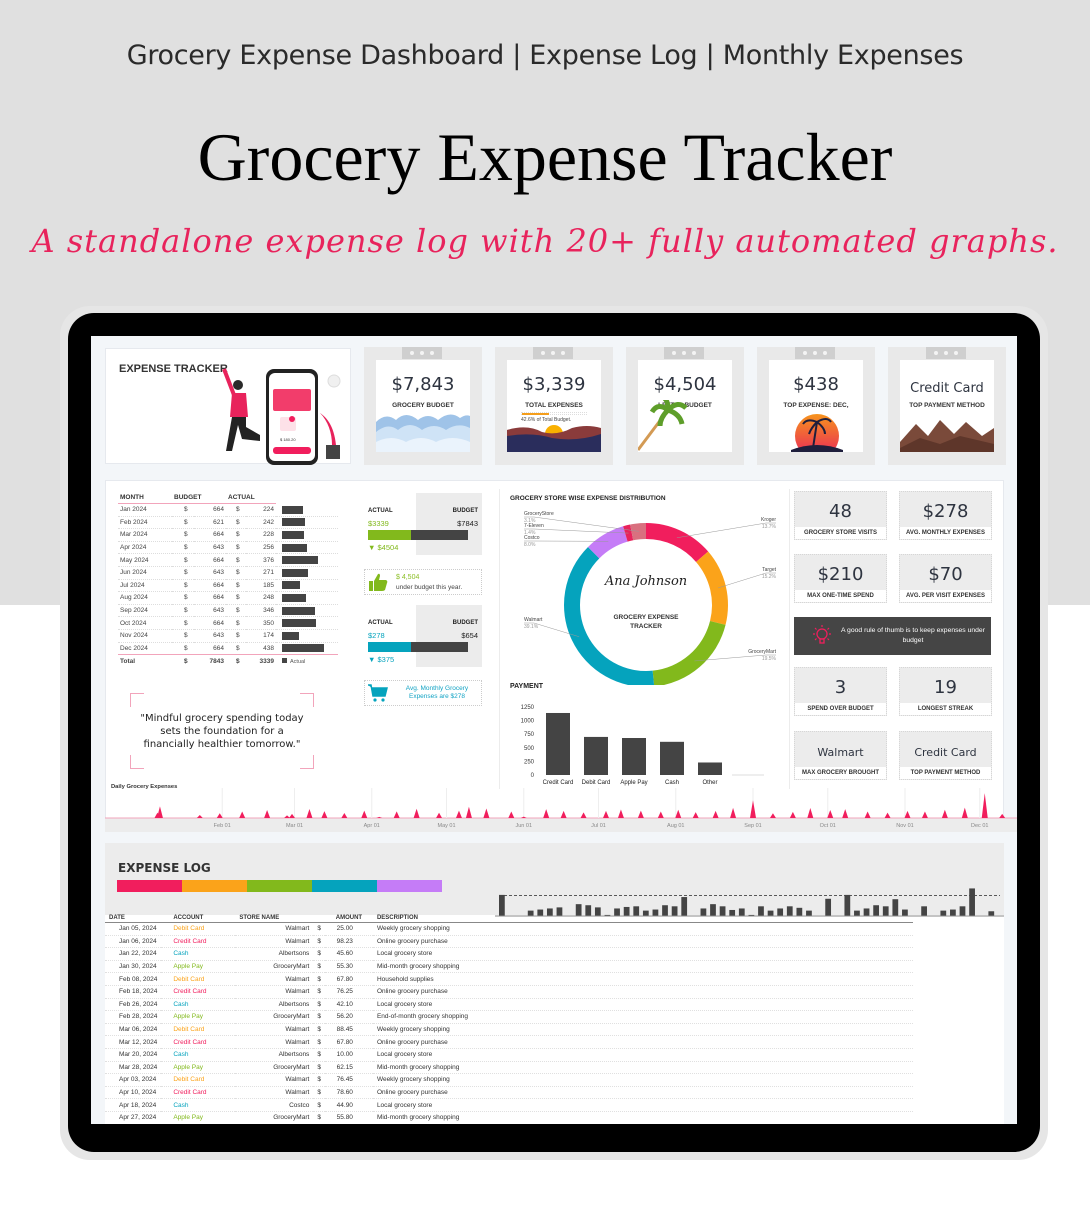 This screenshot has height=1211, width=1090. I want to click on account-cell: Apple Pay, so click(198, 1117).